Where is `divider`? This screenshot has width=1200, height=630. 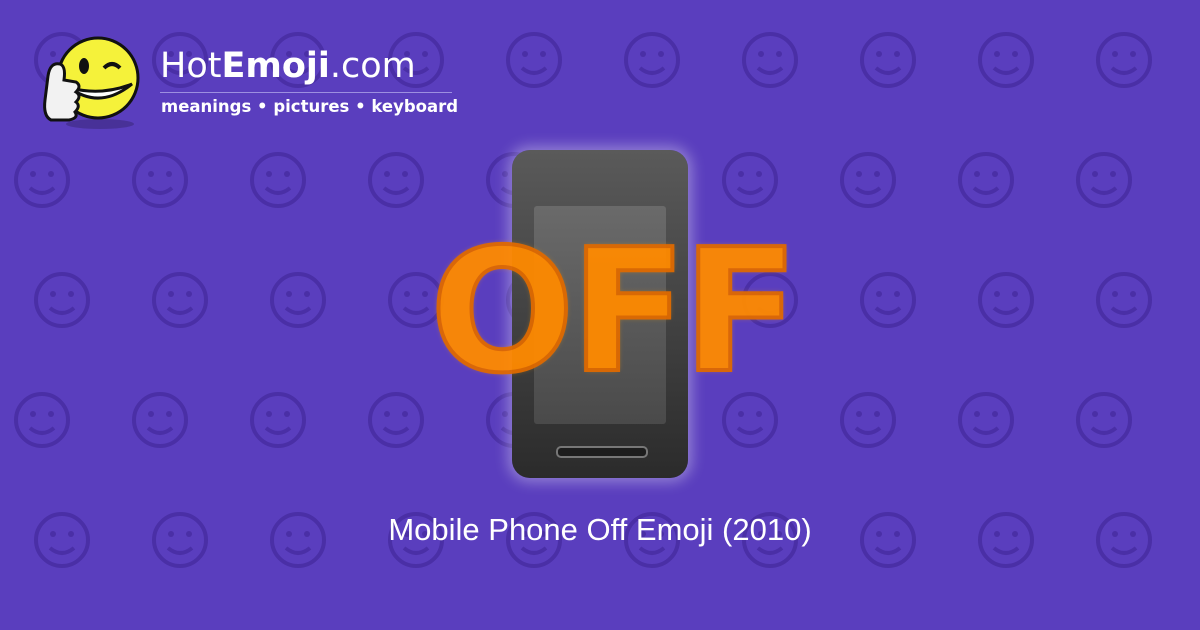
divider is located at coordinates (306, 92).